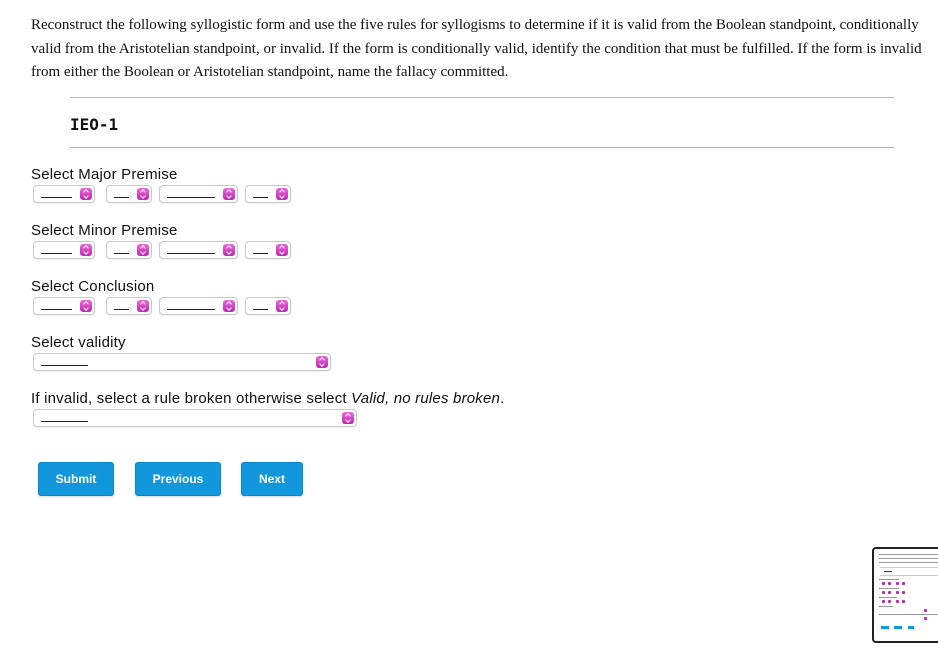 This screenshot has width=938, height=649. I want to click on form-code-title: IEO-1, so click(94, 124).